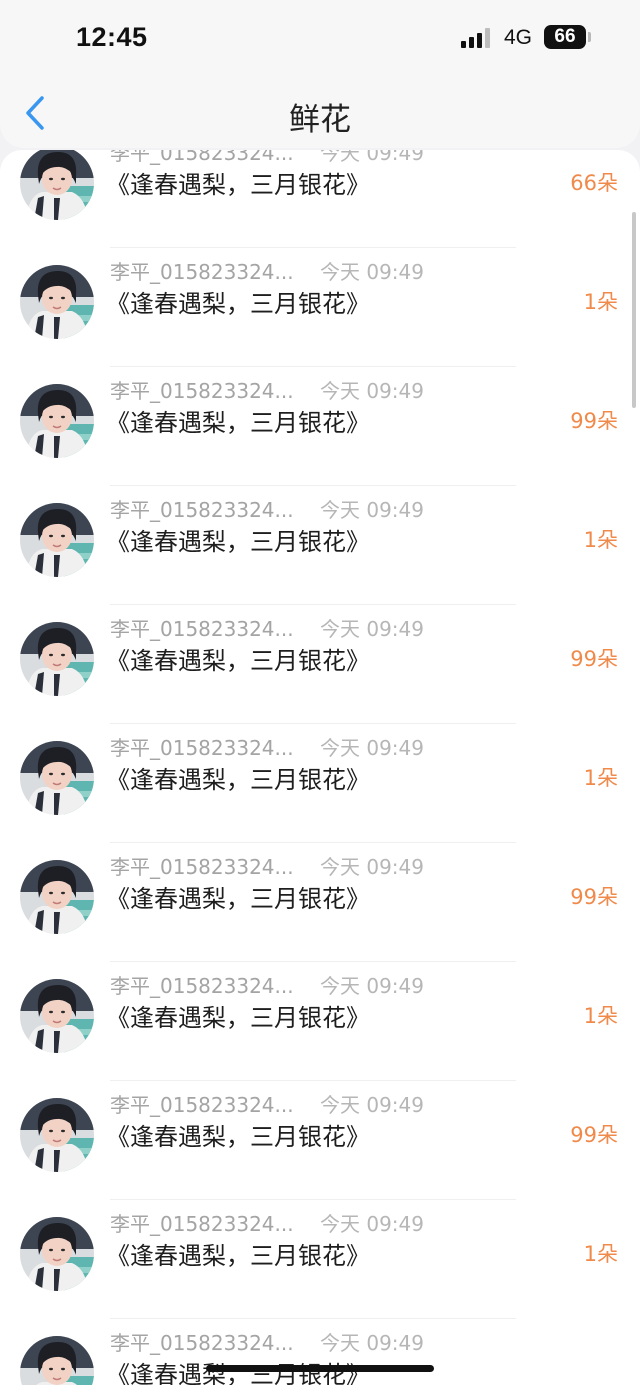 The image size is (640, 1385). I want to click on status-time: 12:45, so click(112, 37).